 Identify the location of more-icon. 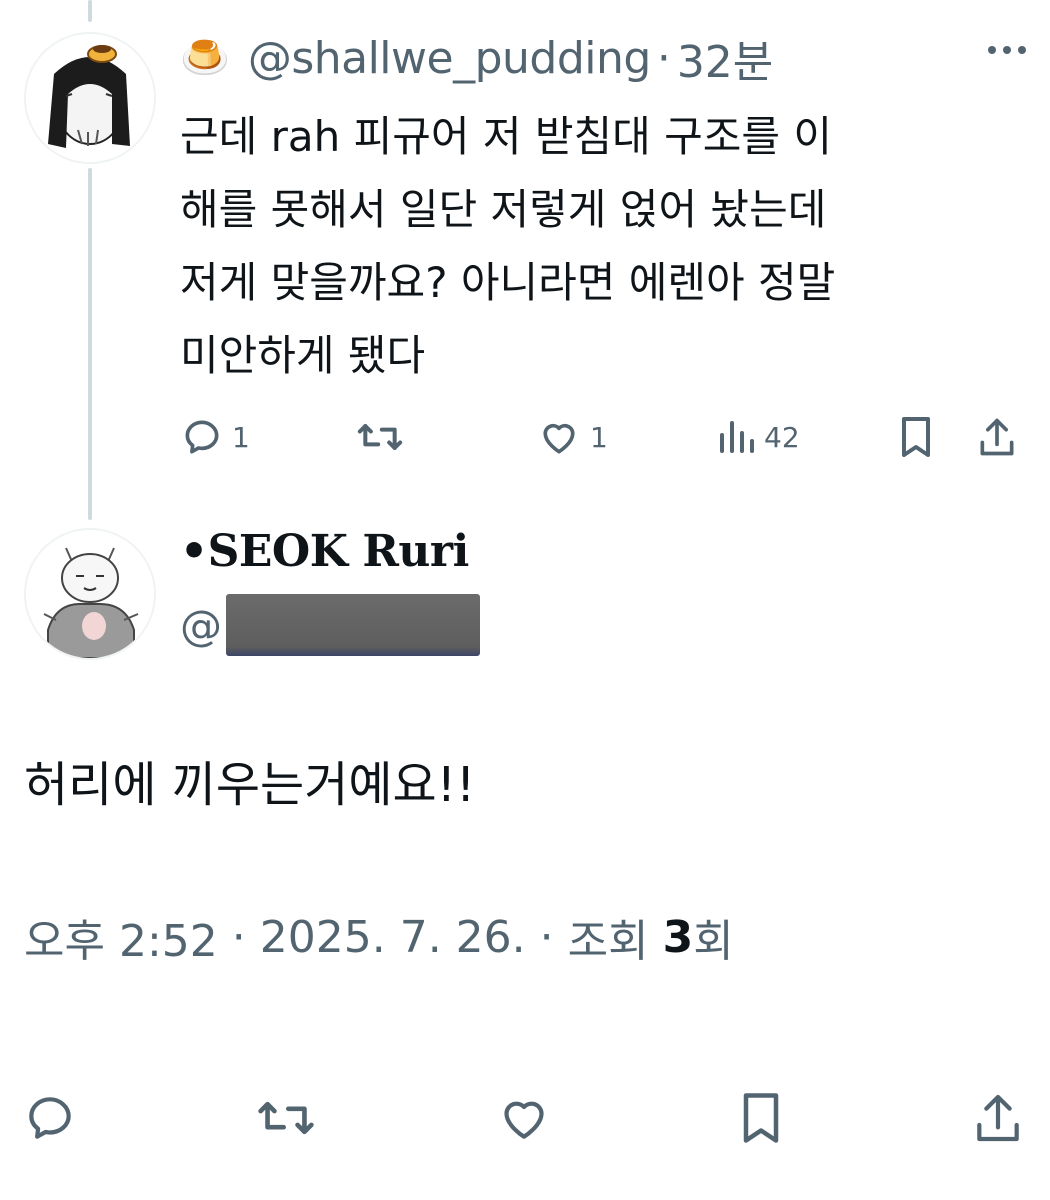
(1007, 50).